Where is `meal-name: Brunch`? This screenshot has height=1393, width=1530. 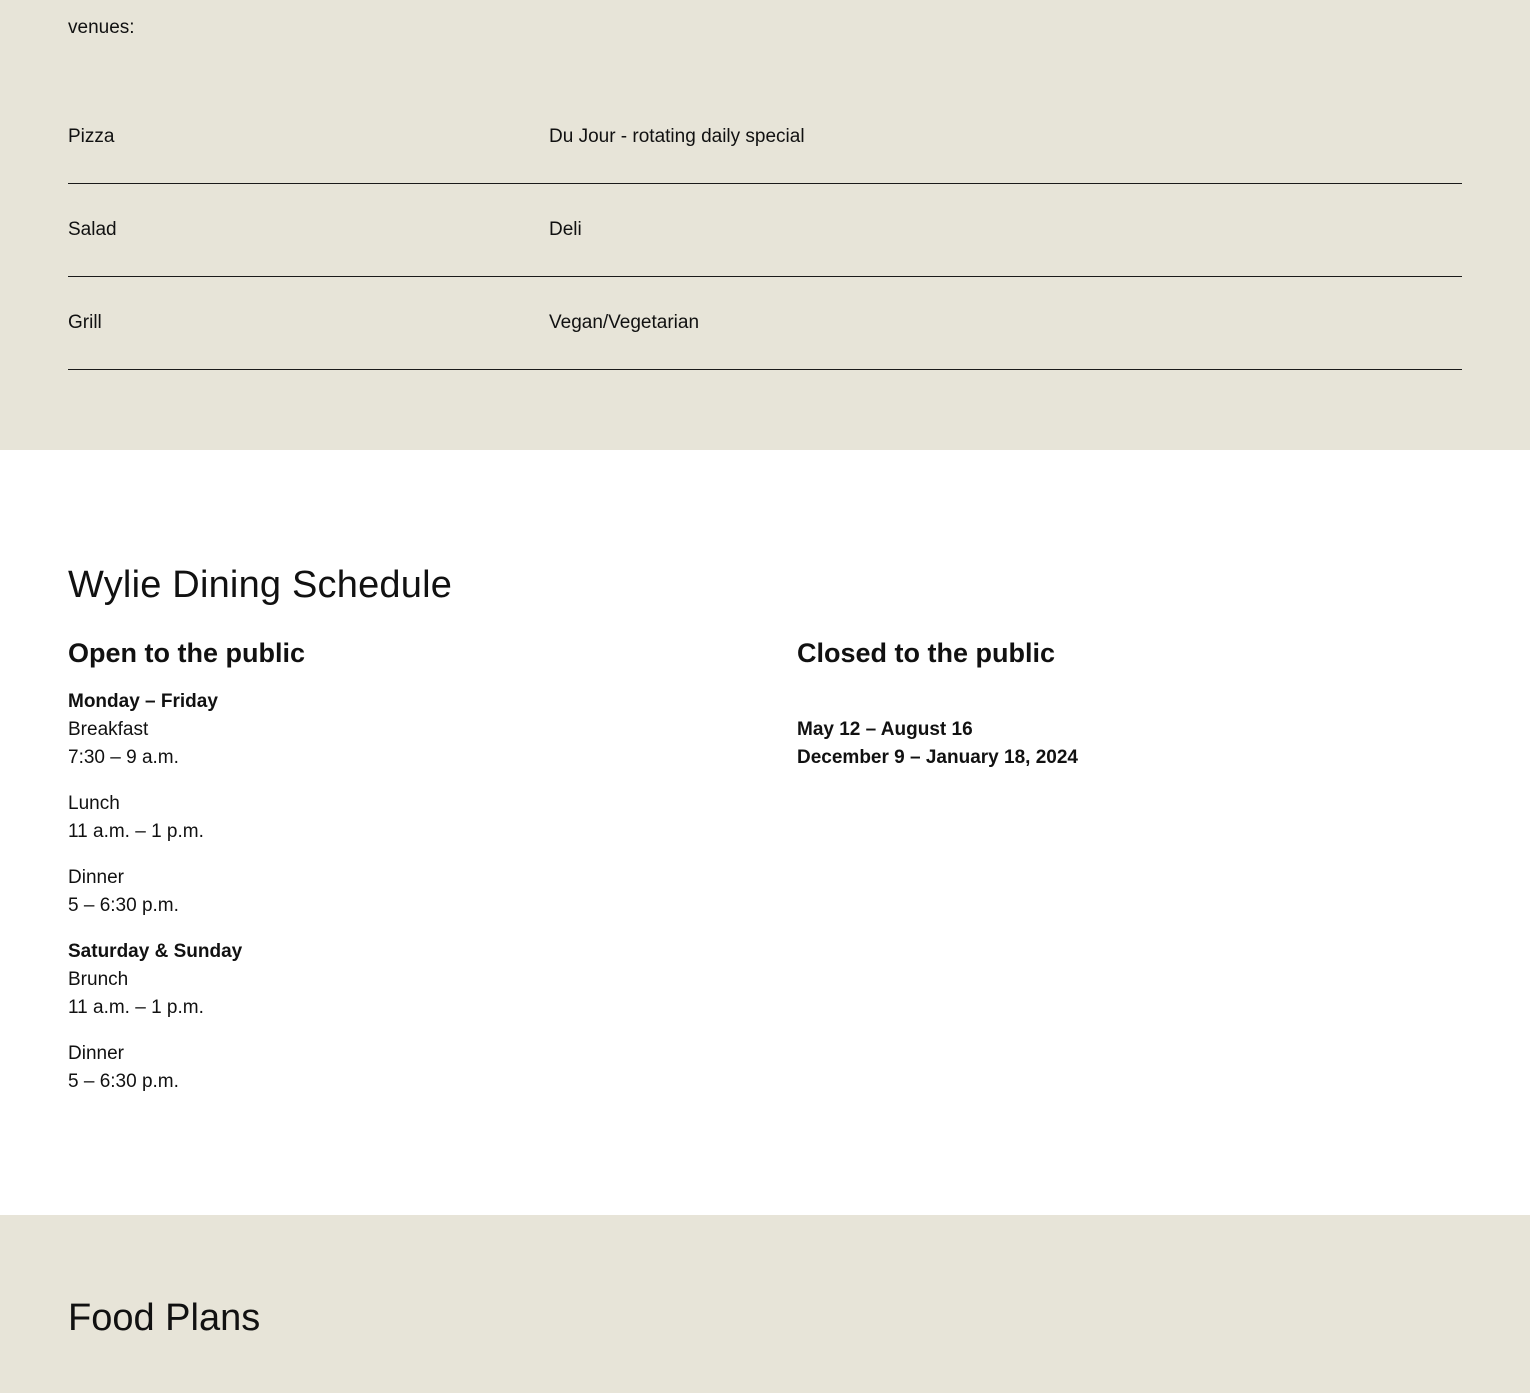 meal-name: Brunch is located at coordinates (98, 979).